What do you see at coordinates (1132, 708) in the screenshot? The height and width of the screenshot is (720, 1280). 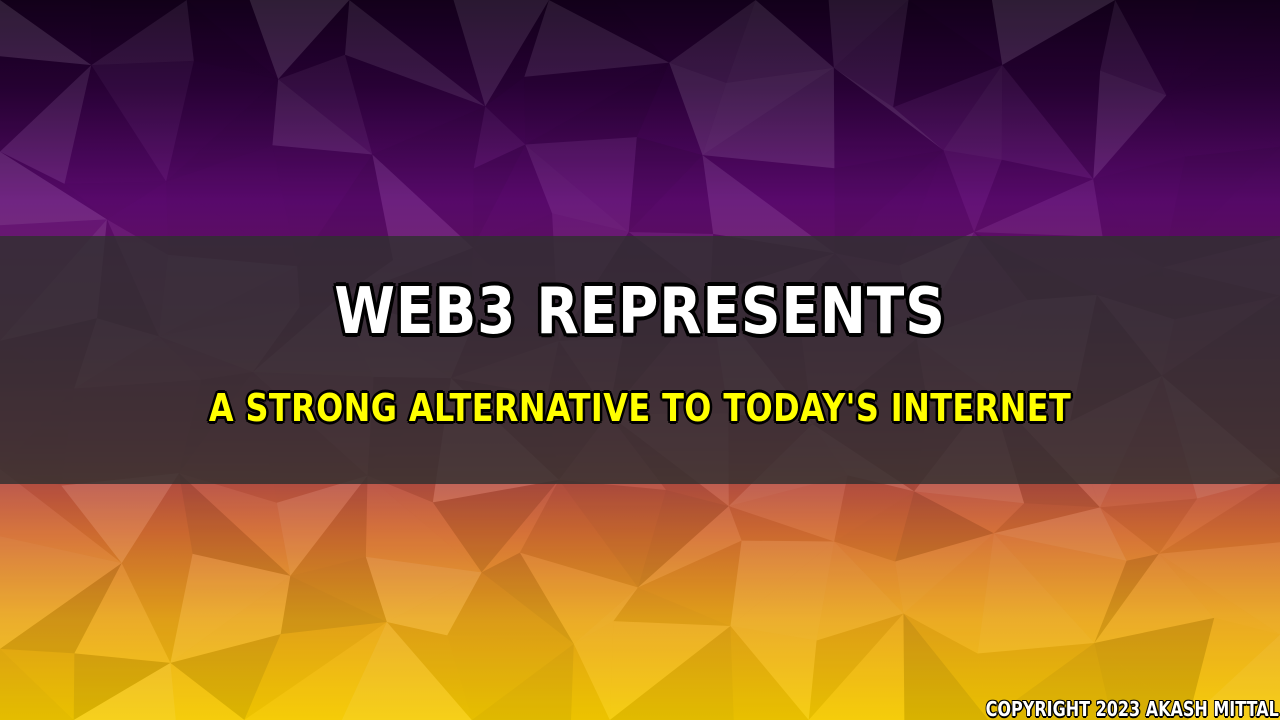 I see `copyright-notice: COPYRIGHT 2023 AKASH MITTAL` at bounding box center [1132, 708].